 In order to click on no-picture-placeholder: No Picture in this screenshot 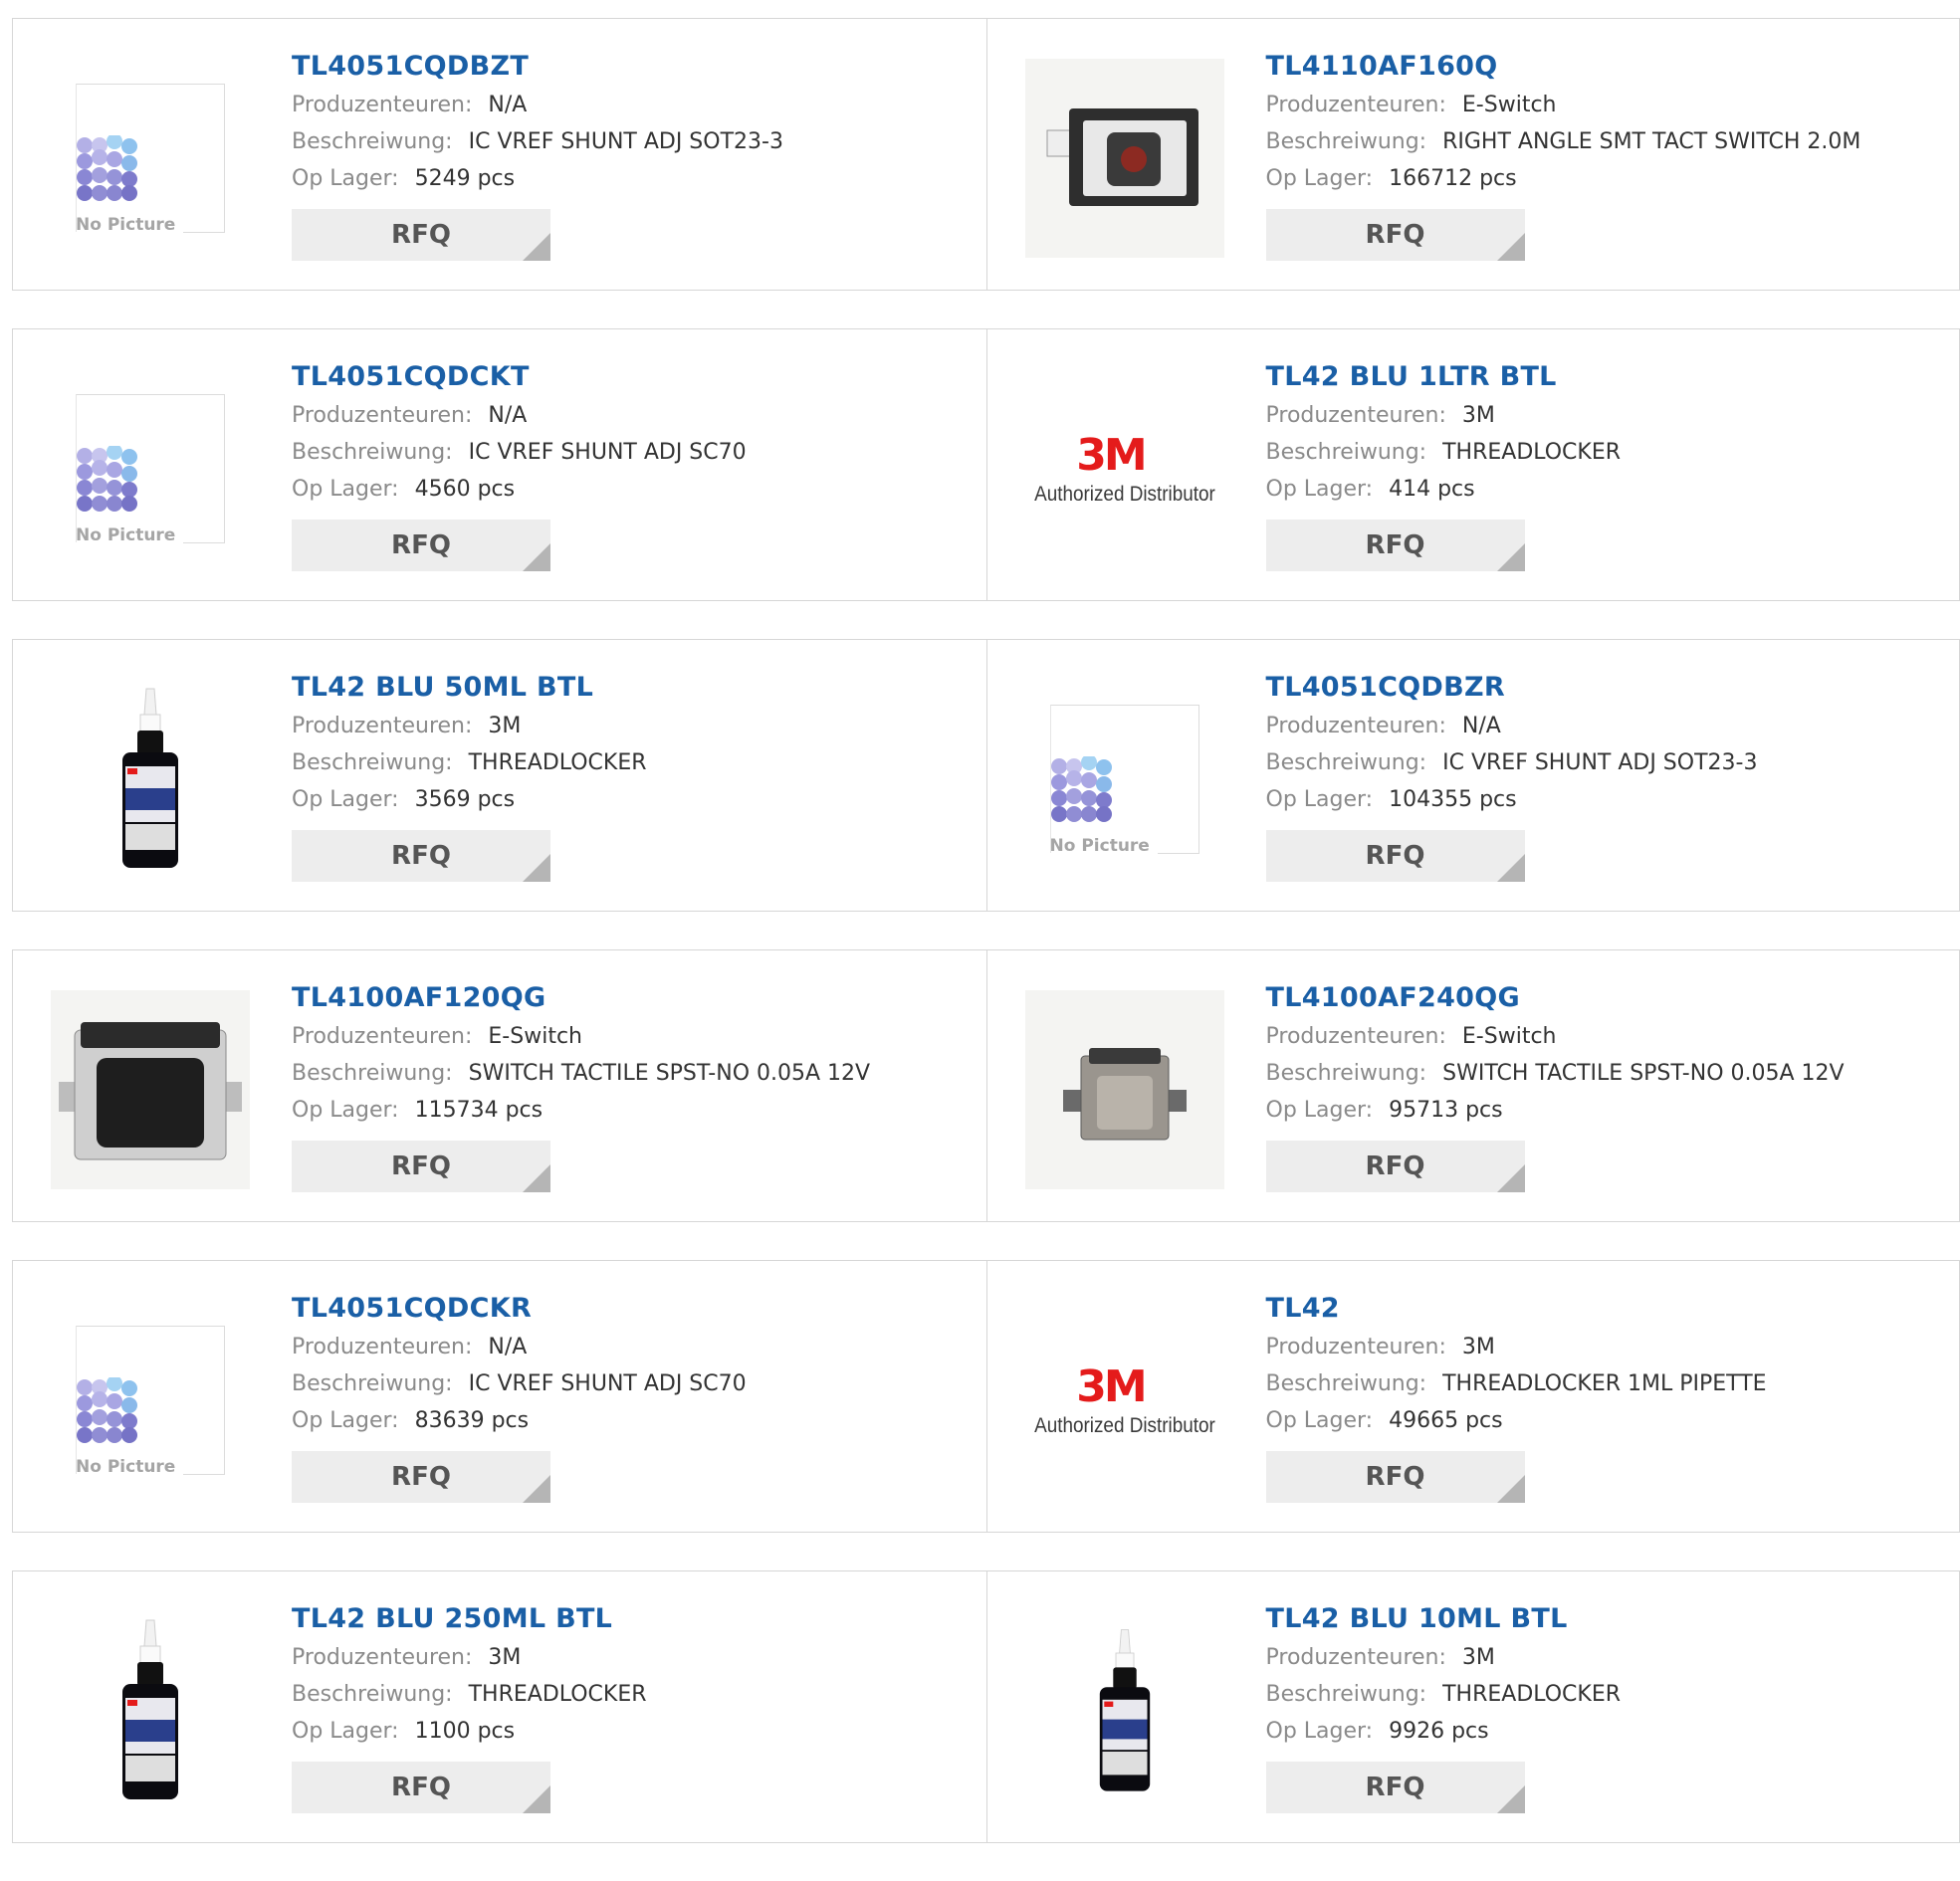, I will do `click(150, 159)`.